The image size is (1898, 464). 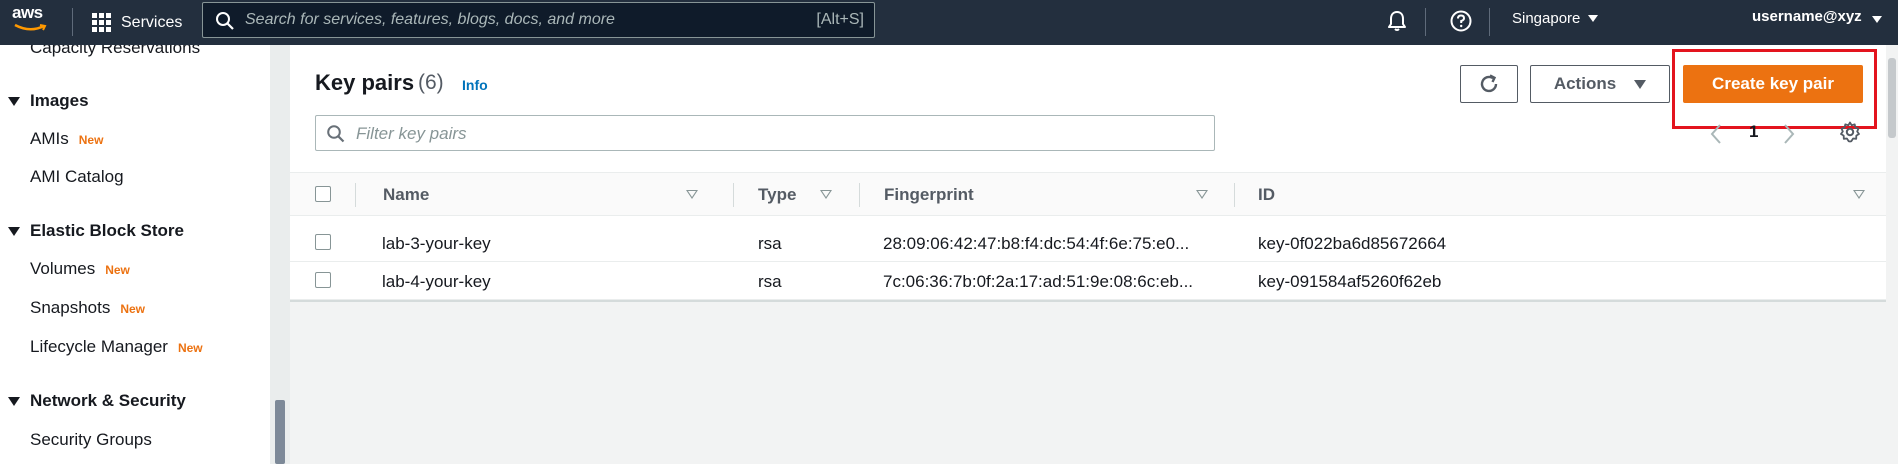 I want to click on username-label: username@xyz, so click(x=1807, y=16).